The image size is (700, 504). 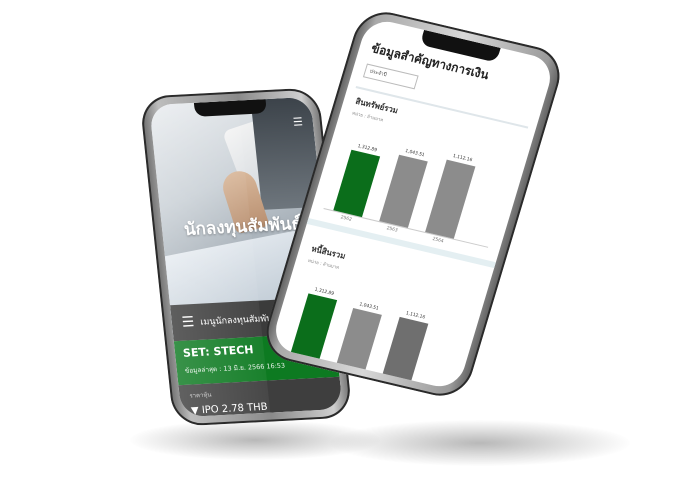 I want to click on hamburger-menu-icon: ☰, so click(x=297, y=122).